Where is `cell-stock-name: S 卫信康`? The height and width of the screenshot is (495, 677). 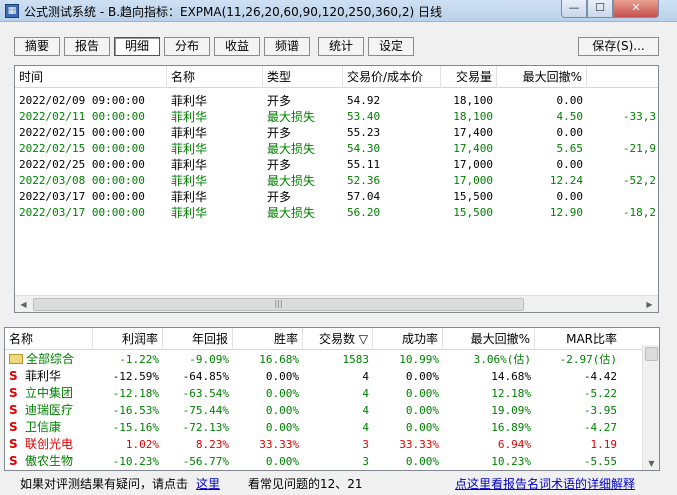
cell-stock-name: S 卫信康 is located at coordinates (49, 427).